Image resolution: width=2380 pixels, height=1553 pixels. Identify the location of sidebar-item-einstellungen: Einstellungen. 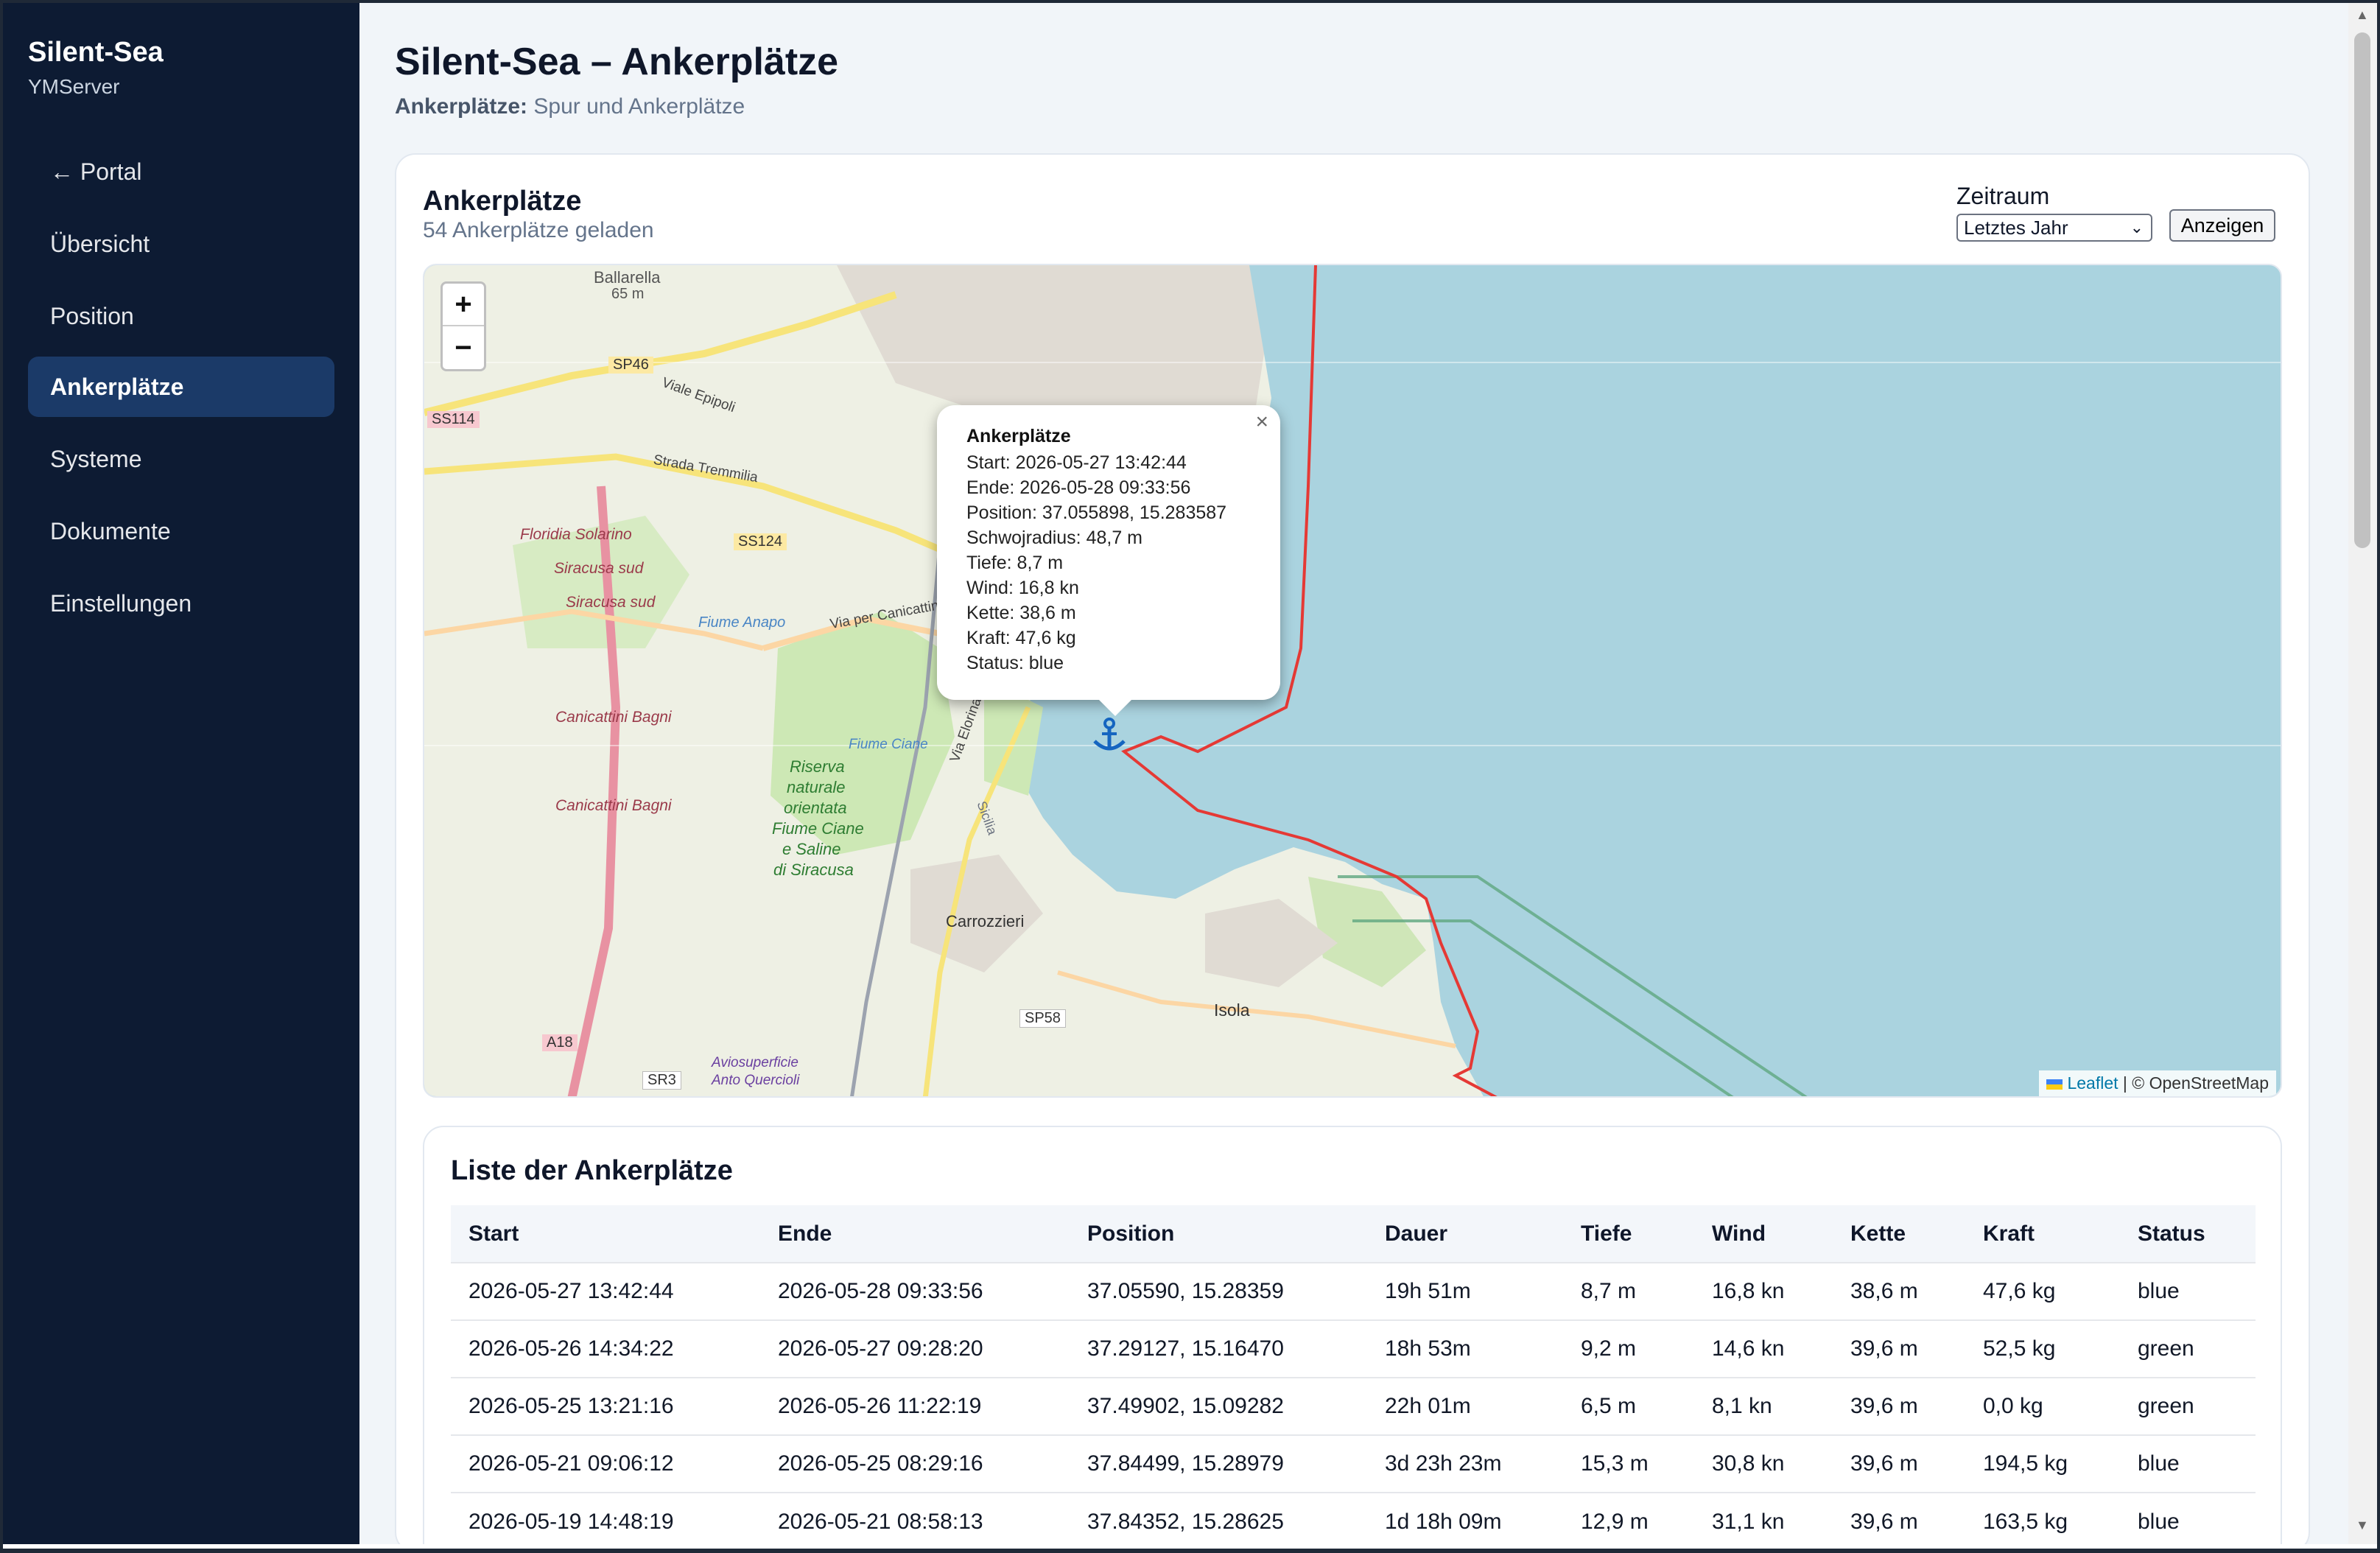
(181, 603).